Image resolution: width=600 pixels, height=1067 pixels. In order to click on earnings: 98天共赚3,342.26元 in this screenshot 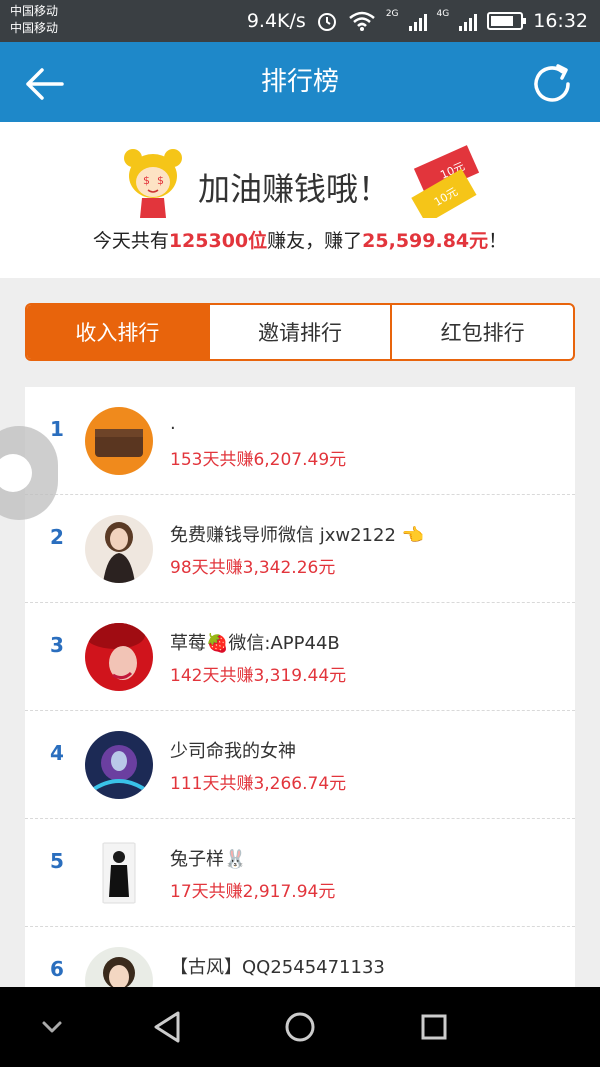, I will do `click(253, 568)`.